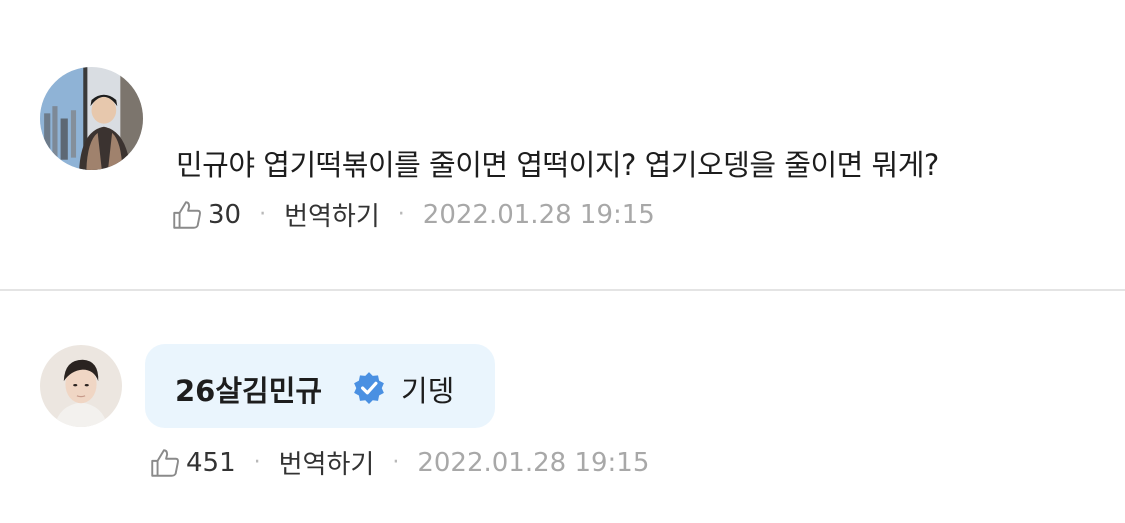 Image resolution: width=1125 pixels, height=523 pixels. What do you see at coordinates (81, 386) in the screenshot?
I see `reply-author-avatar` at bounding box center [81, 386].